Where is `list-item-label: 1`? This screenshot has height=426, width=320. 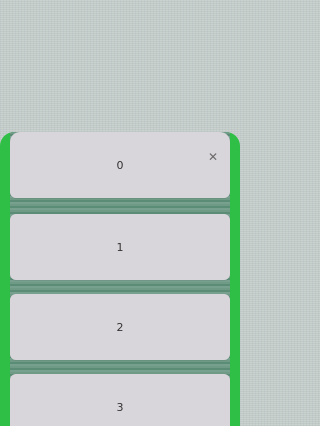
list-item-label: 1 is located at coordinates (120, 247).